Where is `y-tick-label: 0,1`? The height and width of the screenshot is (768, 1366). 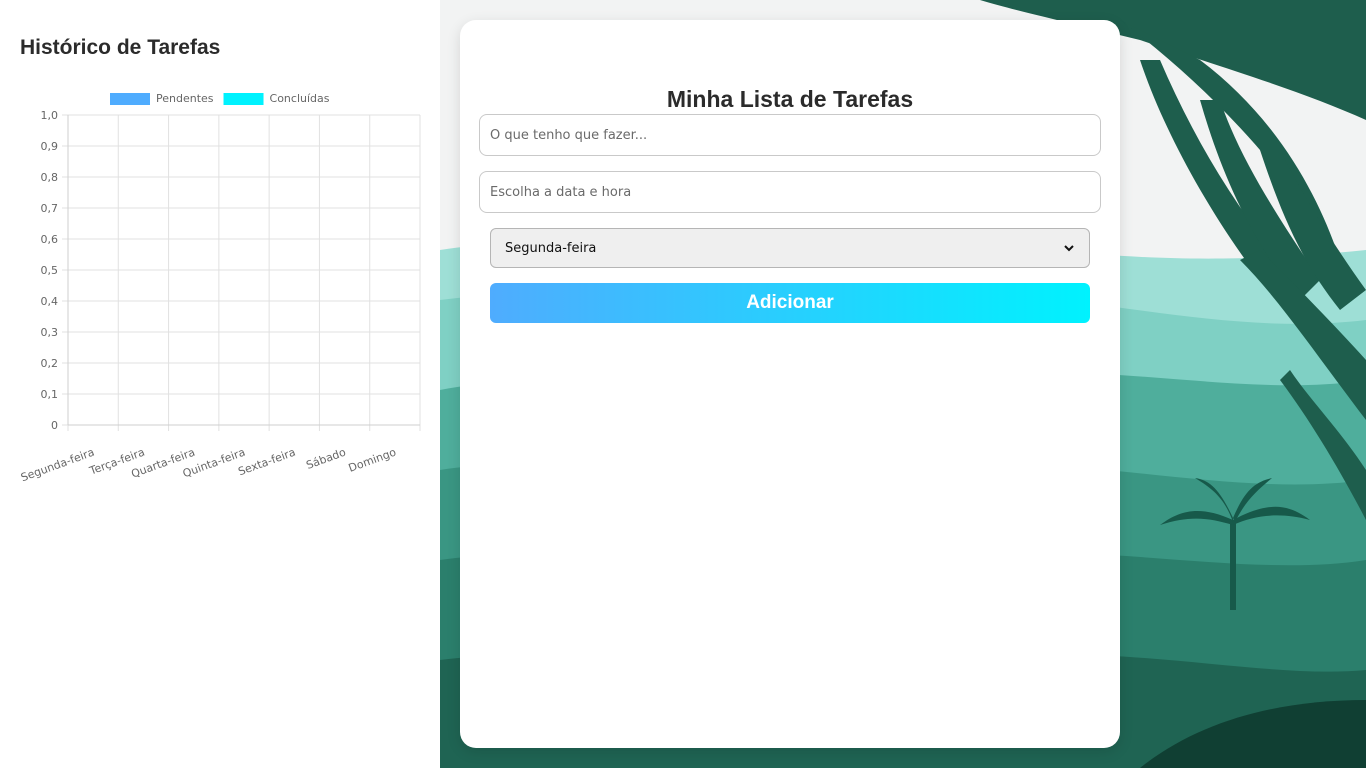 y-tick-label: 0,1 is located at coordinates (50, 394).